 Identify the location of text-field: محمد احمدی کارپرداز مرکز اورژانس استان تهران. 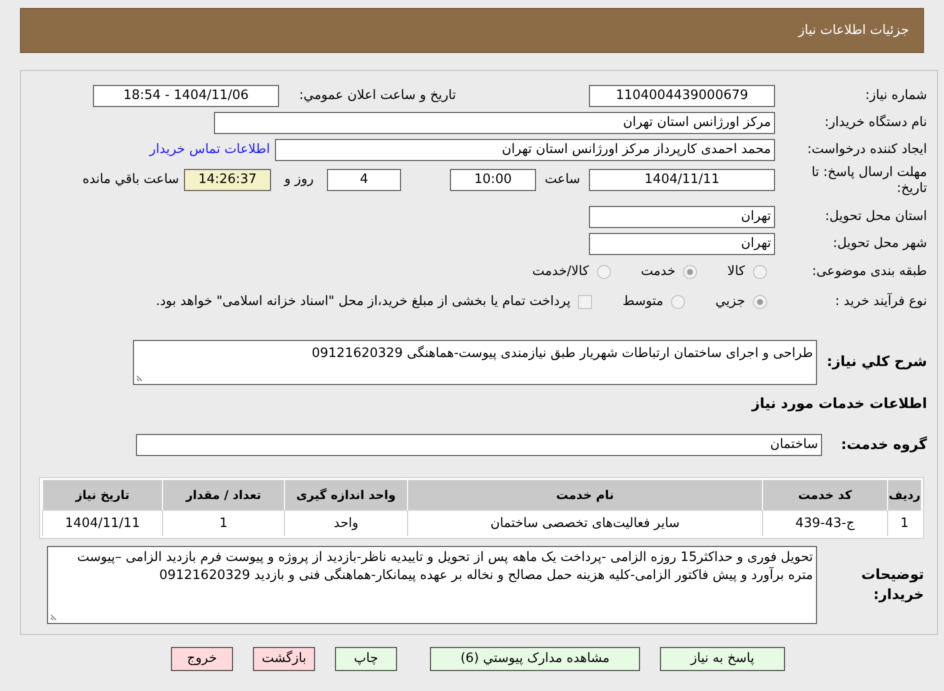
(525, 149).